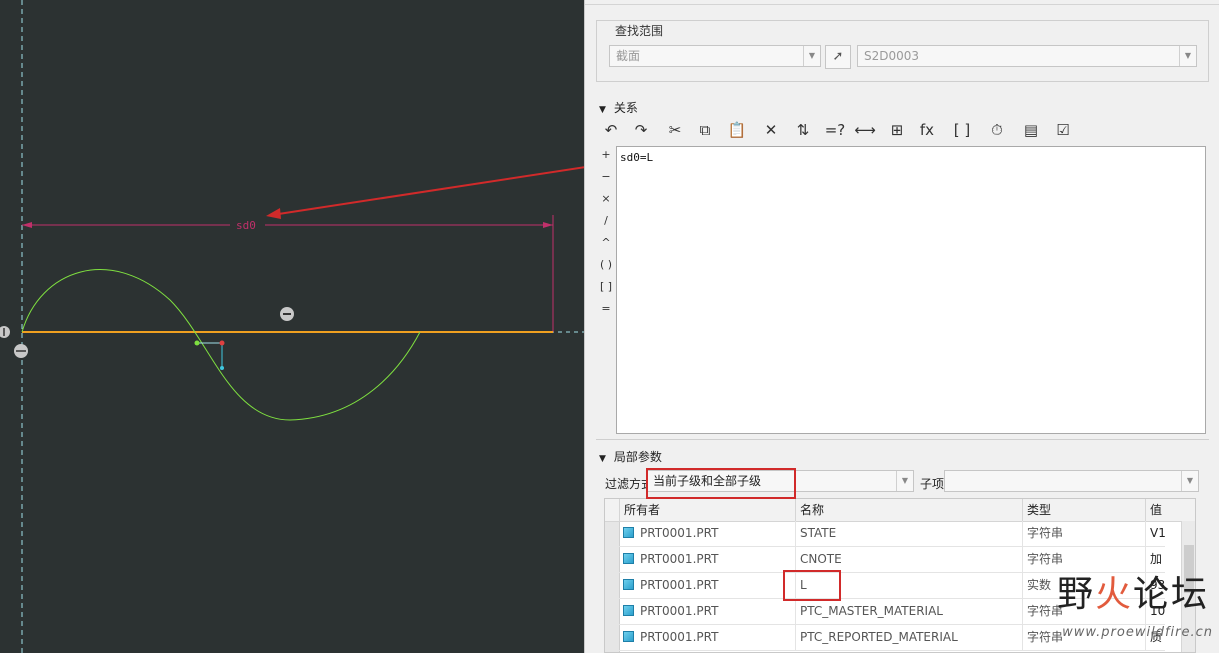 The image size is (1219, 653). What do you see at coordinates (197, 343) in the screenshot?
I see `spline-point` at bounding box center [197, 343].